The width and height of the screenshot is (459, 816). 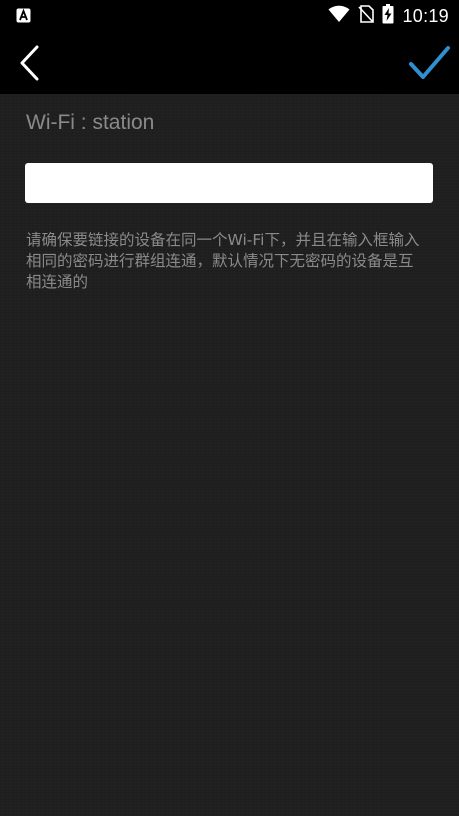 I want to click on battery-charging-icon, so click(x=388, y=16).